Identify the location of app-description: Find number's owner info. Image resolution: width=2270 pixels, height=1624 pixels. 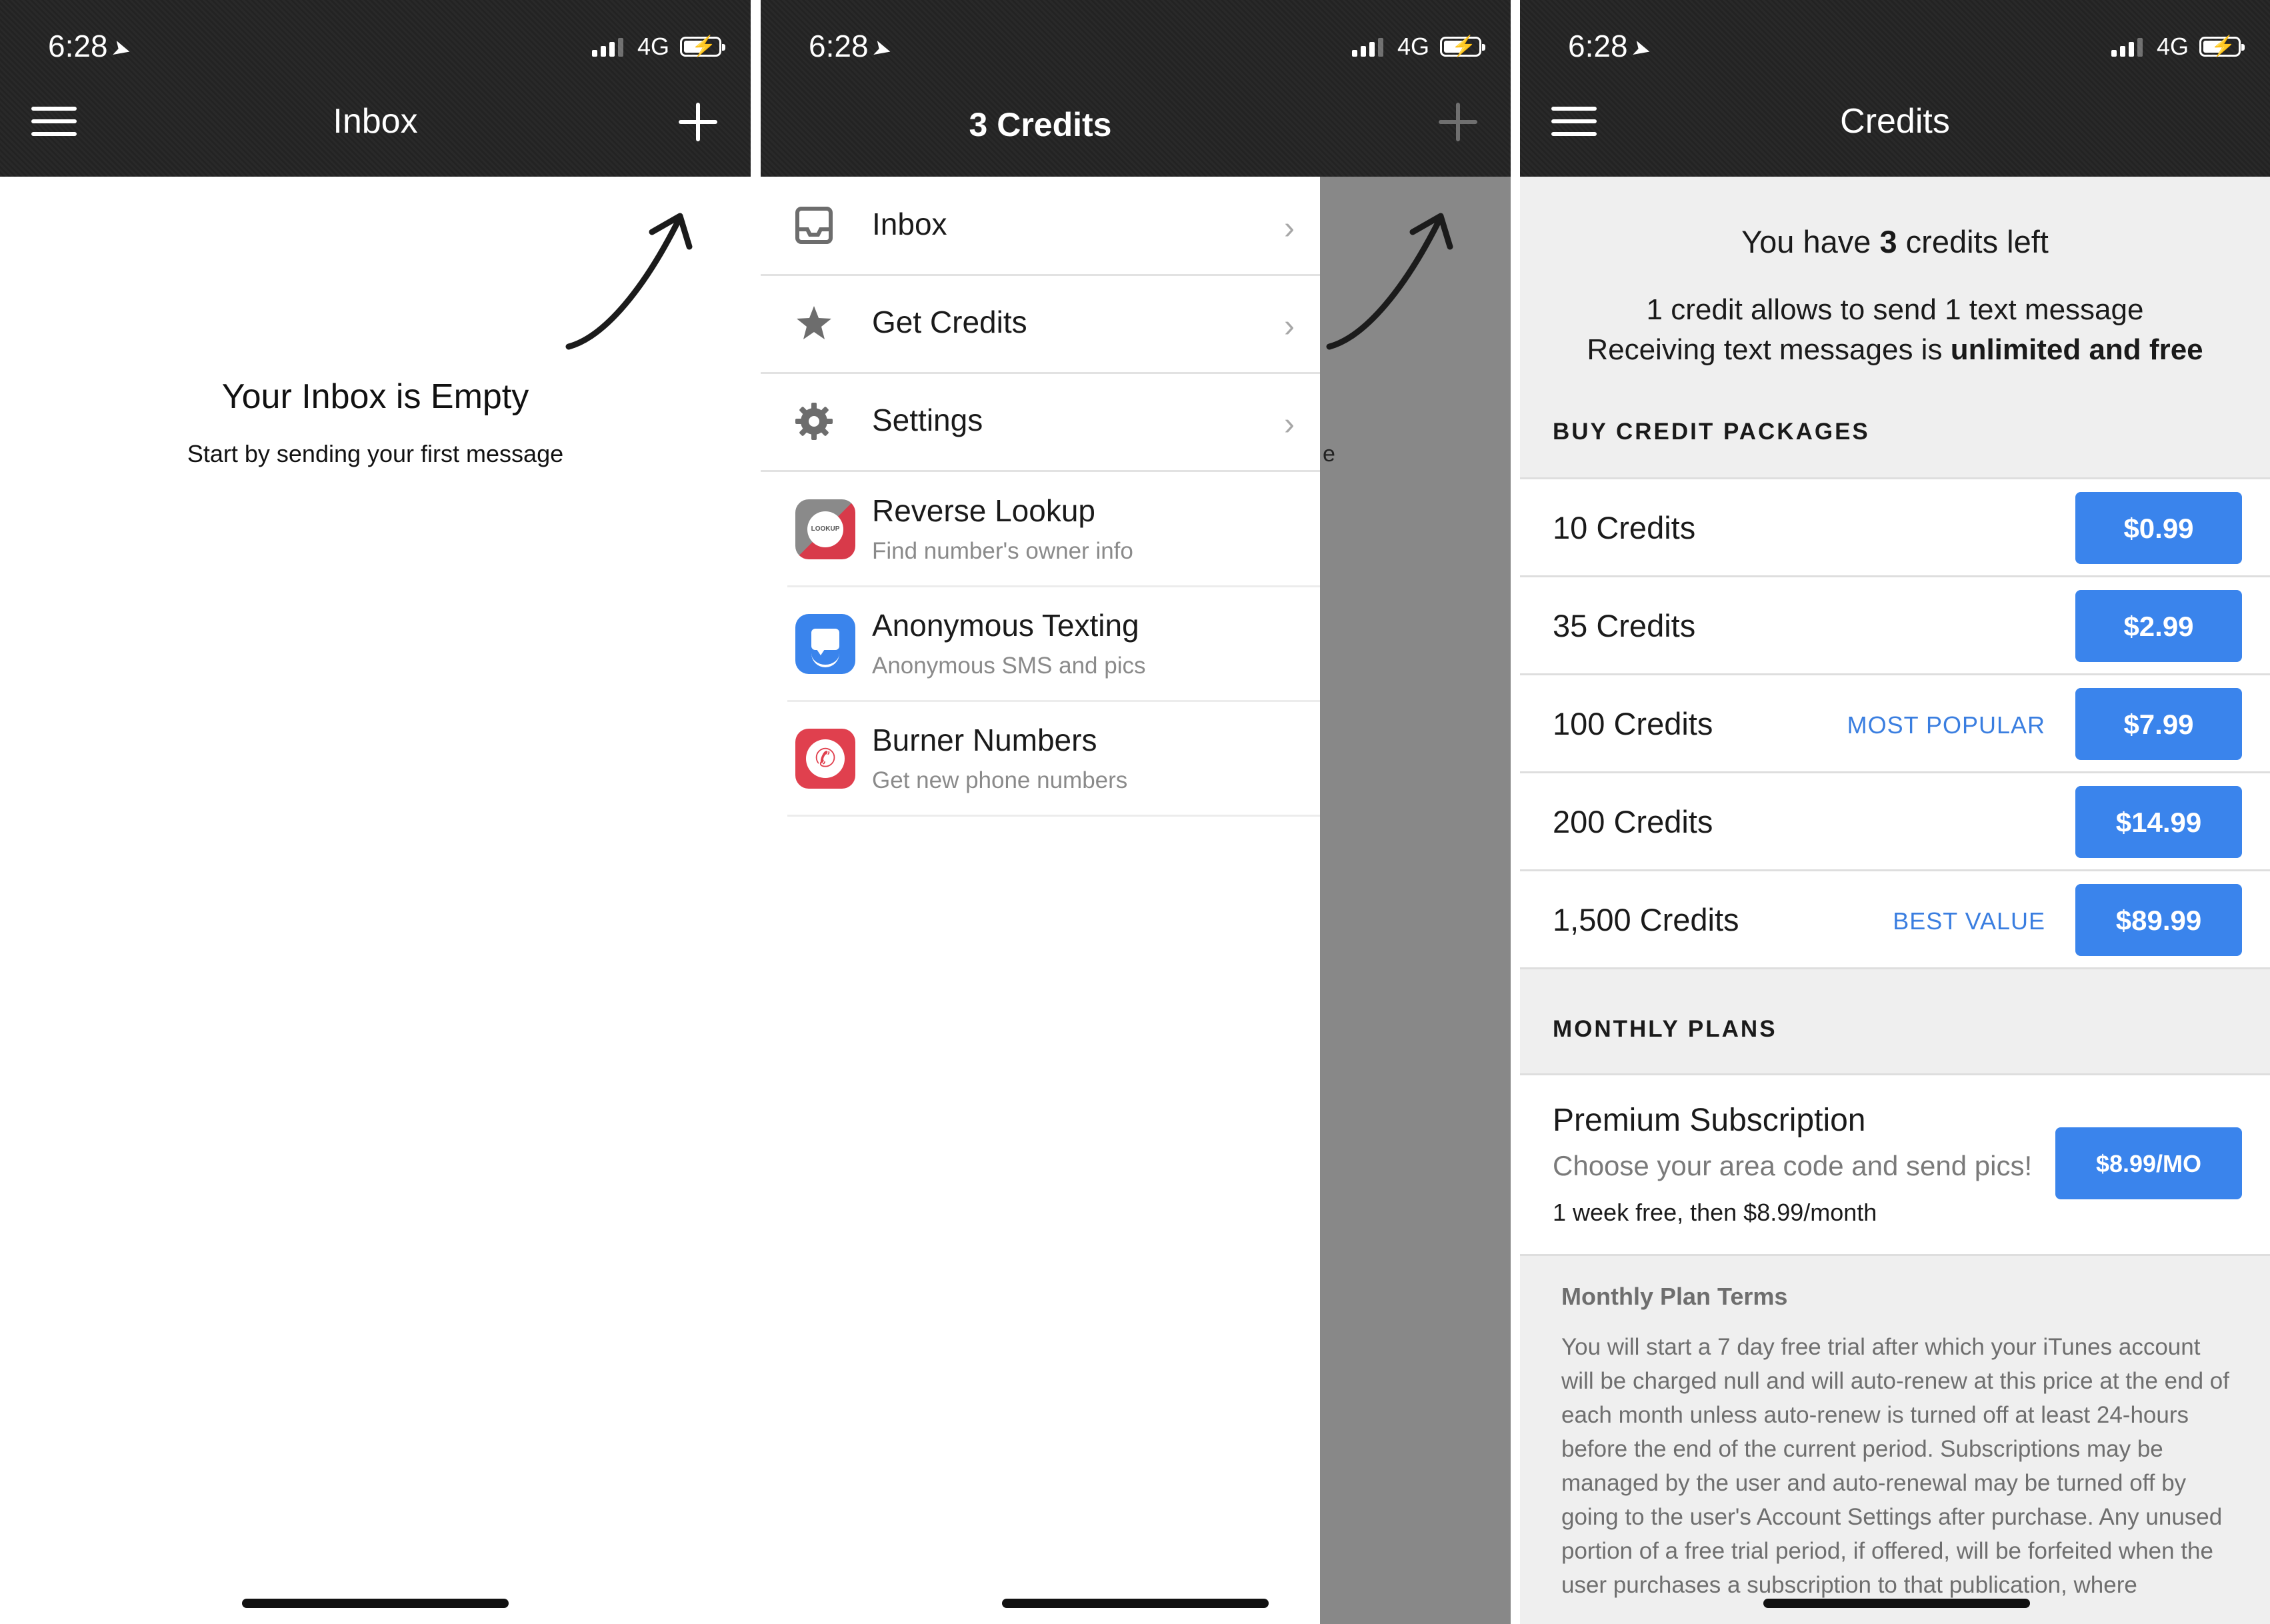
(1002, 551).